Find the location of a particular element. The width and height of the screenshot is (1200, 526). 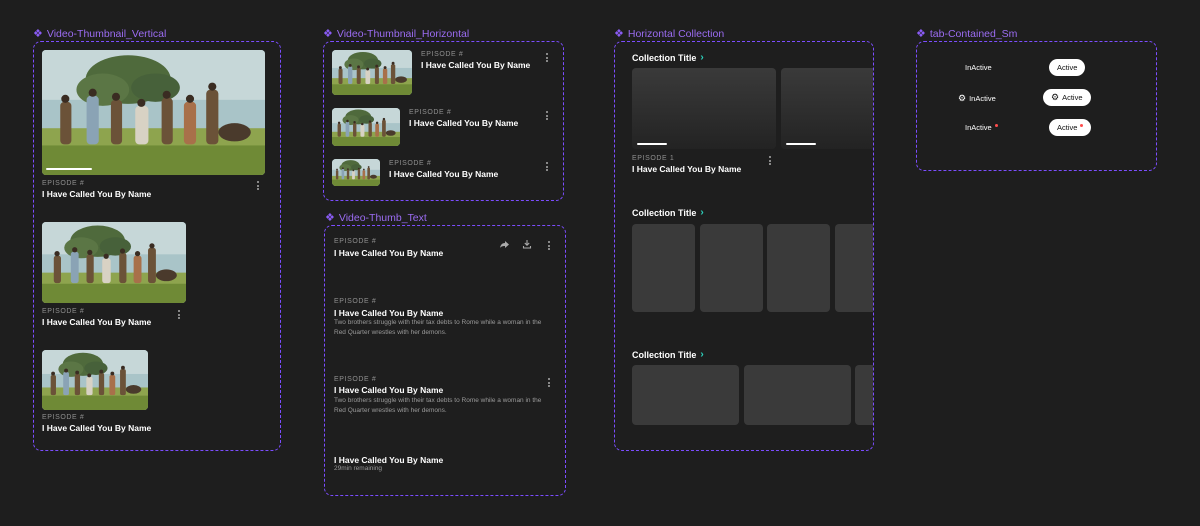

tab-inactive: InActive is located at coordinates (978, 67).